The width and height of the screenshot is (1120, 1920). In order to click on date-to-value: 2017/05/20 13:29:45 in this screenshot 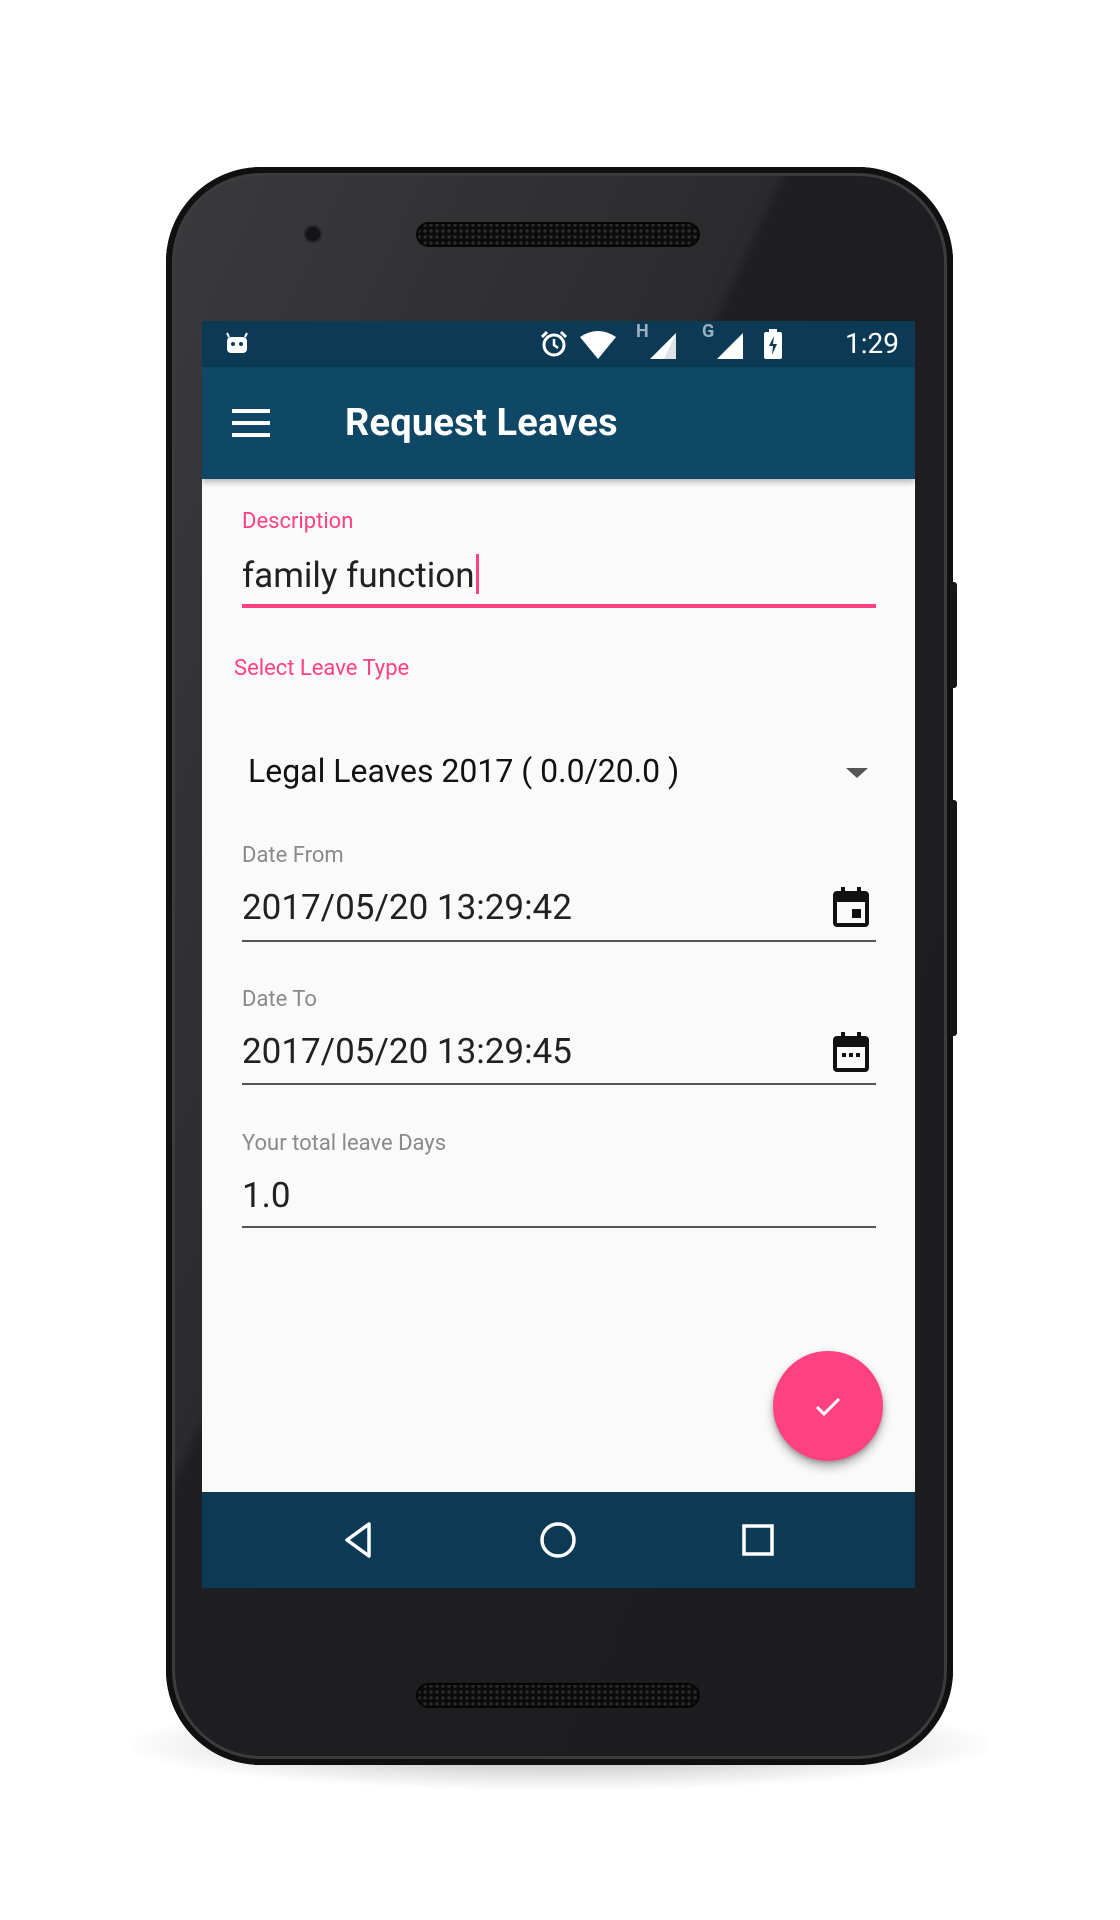, I will do `click(407, 1051)`.